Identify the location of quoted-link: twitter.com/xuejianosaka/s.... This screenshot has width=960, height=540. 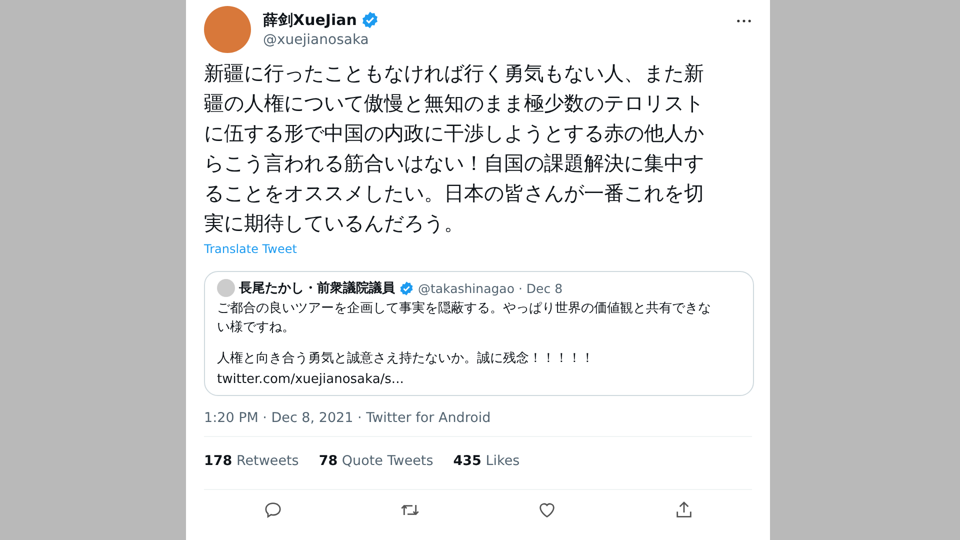
(310, 379).